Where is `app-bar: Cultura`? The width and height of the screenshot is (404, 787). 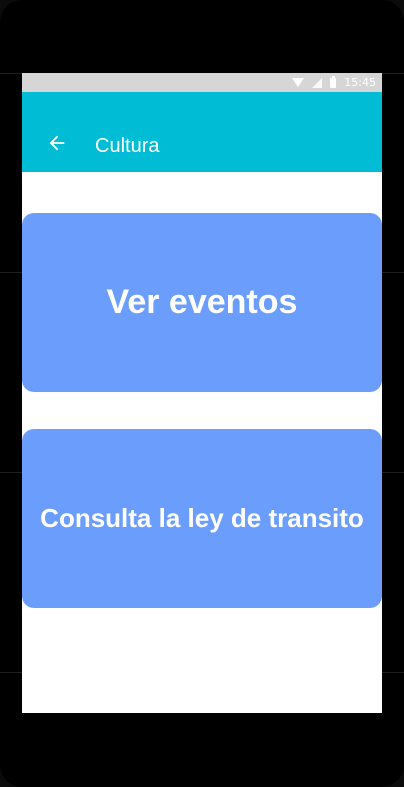 app-bar: Cultura is located at coordinates (202, 132).